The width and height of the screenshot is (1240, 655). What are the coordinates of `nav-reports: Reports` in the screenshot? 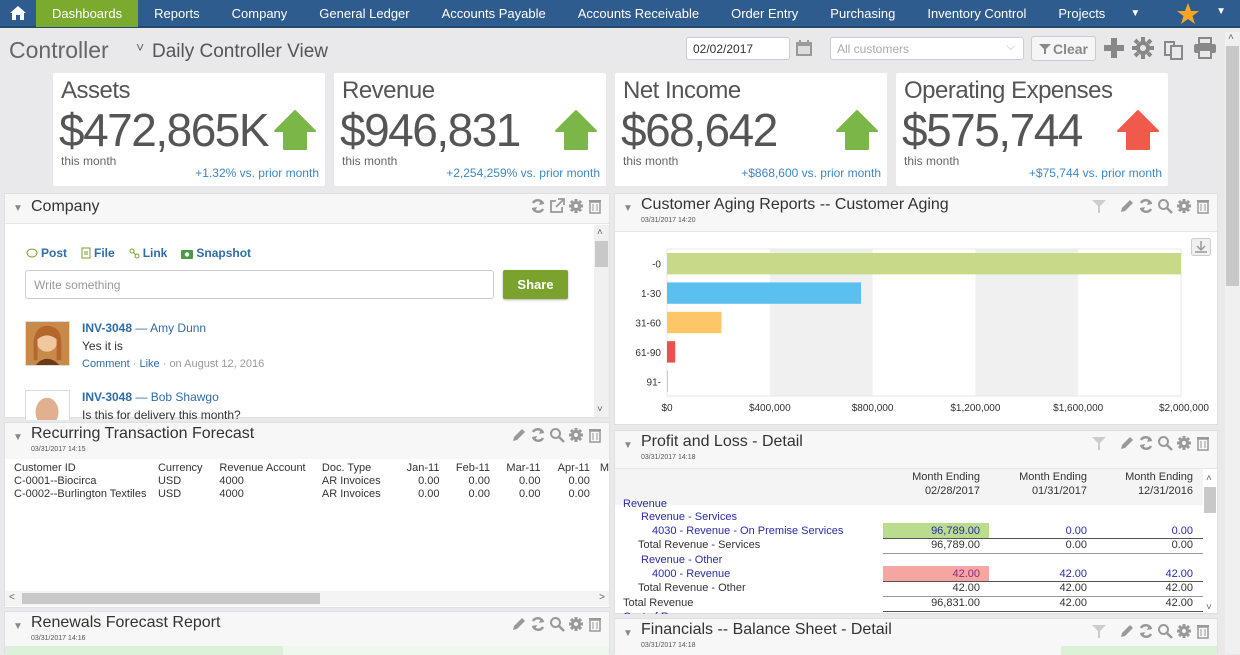 It's located at (177, 13).